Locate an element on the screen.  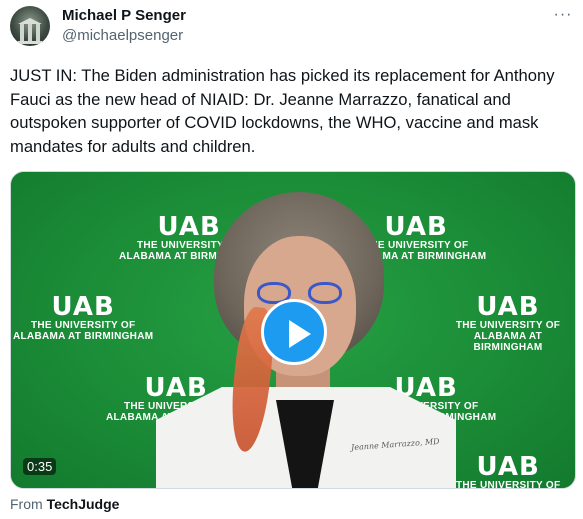
play-icon is located at coordinates (300, 334).